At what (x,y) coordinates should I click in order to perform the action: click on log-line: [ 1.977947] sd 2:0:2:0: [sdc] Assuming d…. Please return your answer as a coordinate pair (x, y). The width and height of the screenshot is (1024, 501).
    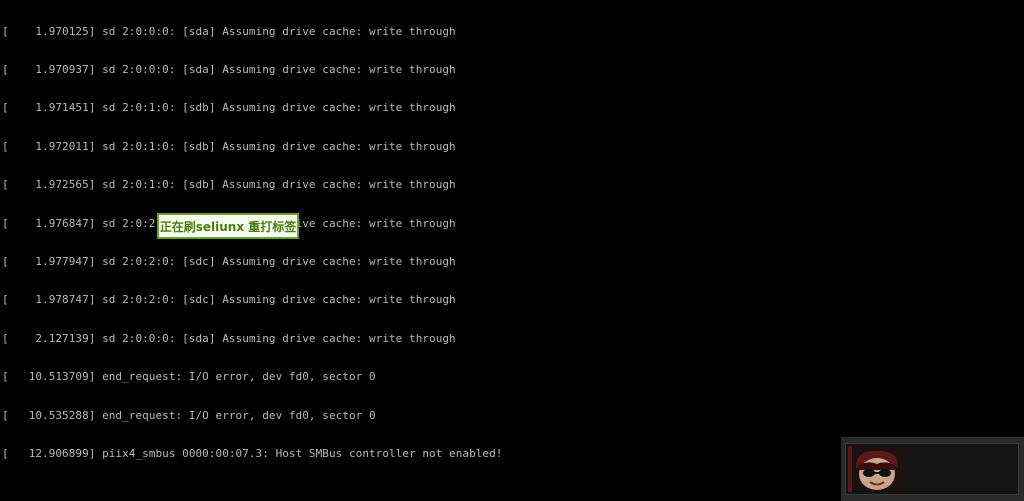
    Looking at the image, I should click on (229, 261).